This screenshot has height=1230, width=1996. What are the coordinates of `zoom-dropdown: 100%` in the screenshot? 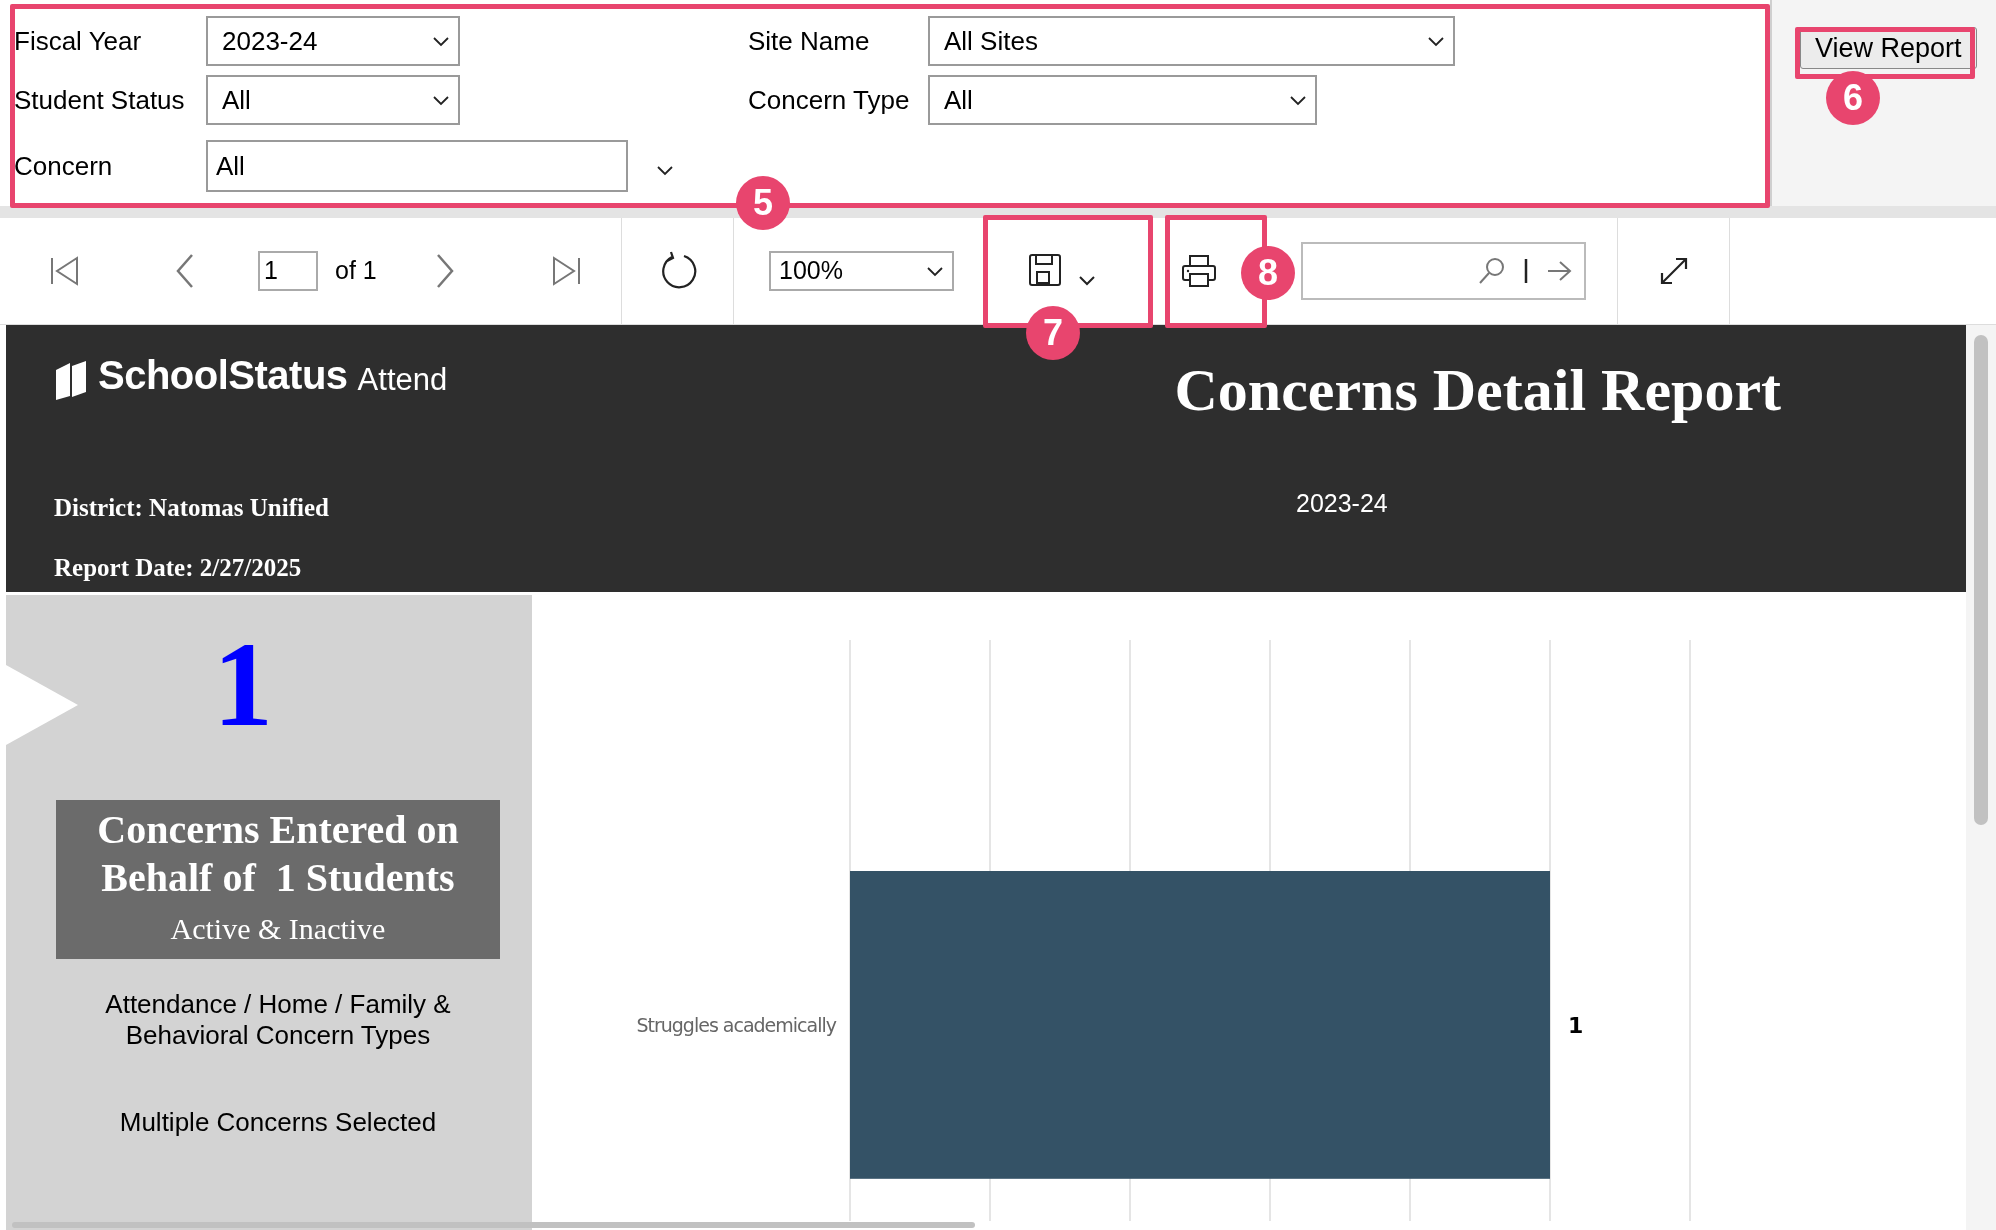 It's located at (861, 271).